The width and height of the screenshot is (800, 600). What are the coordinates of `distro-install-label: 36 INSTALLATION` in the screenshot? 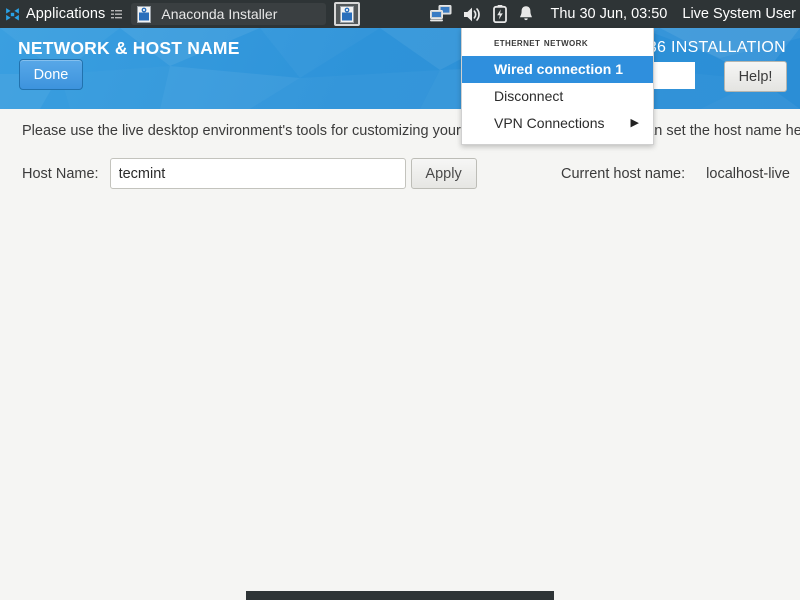 It's located at (716, 47).